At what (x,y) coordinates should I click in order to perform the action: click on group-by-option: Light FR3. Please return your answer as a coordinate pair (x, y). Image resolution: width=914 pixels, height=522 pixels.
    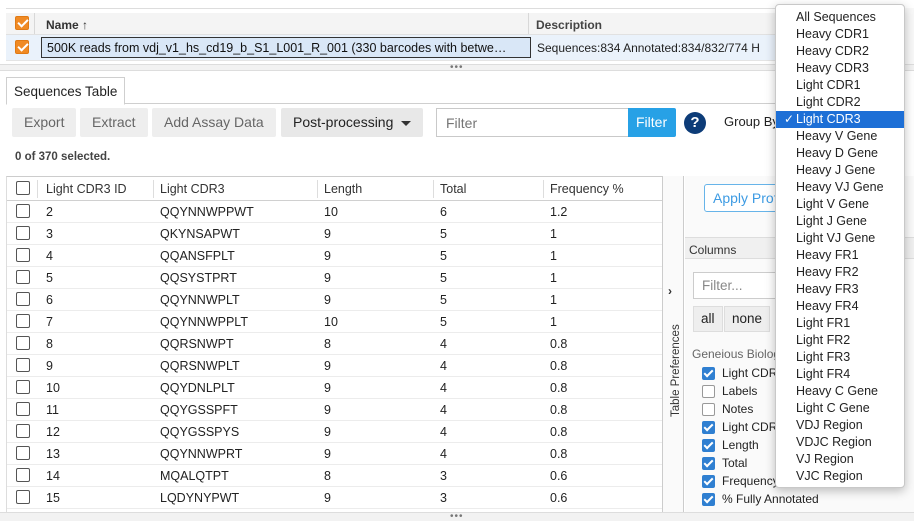
    Looking at the image, I should click on (840, 357).